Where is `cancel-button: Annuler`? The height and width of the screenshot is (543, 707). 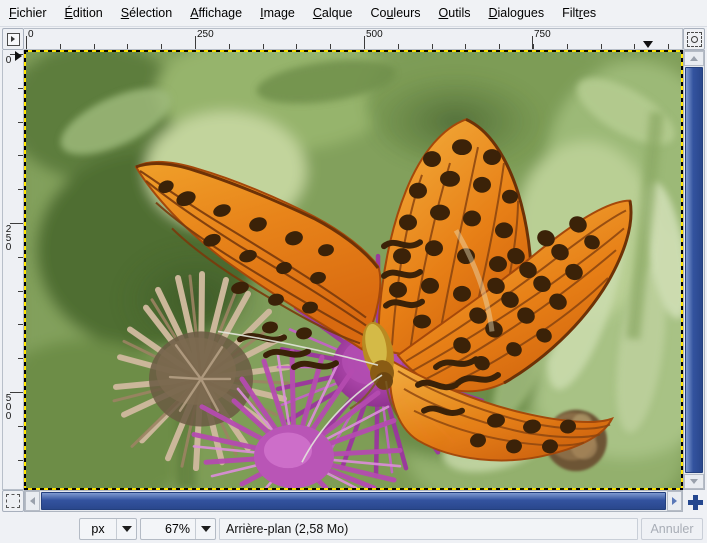 cancel-button: Annuler is located at coordinates (672, 528).